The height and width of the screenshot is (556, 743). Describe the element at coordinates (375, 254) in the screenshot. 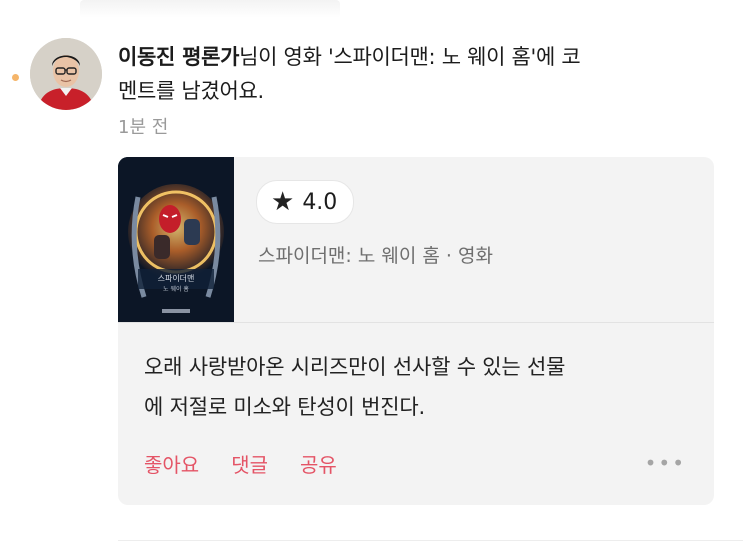

I see `movie-info: 스파이더맨: 노 웨이 홈 · 영화` at that location.